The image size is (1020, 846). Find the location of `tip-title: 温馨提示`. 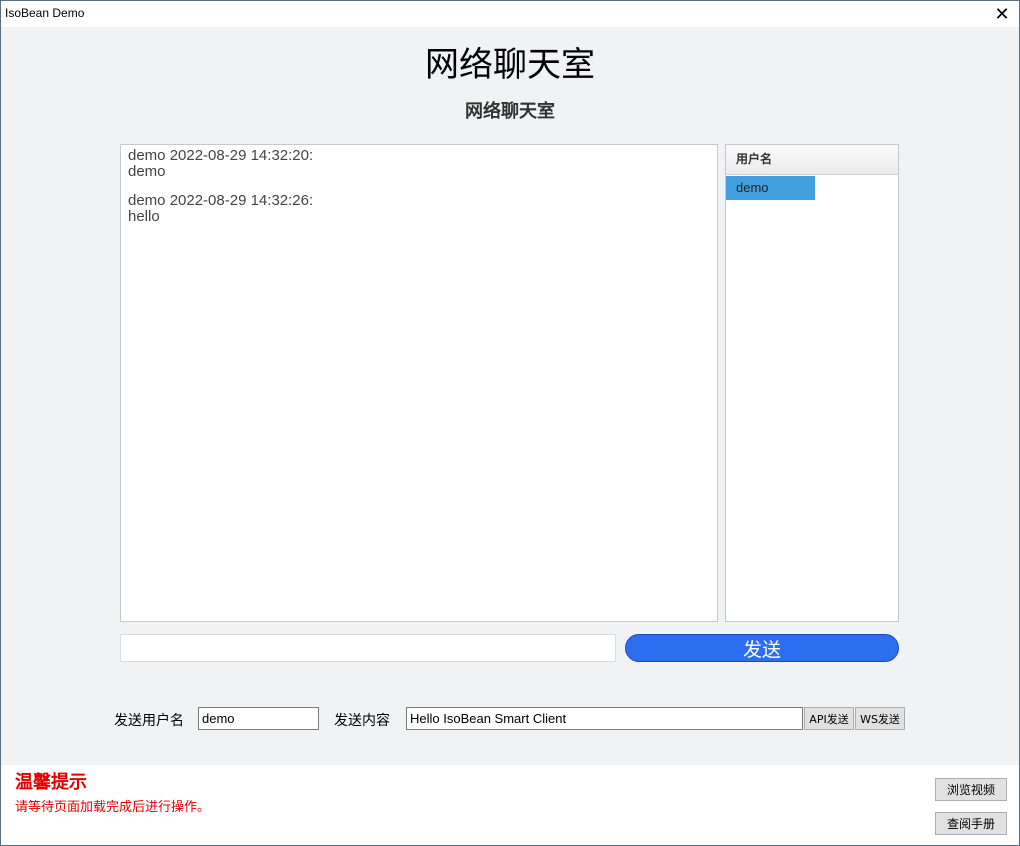

tip-title: 温馨提示 is located at coordinates (51, 782).